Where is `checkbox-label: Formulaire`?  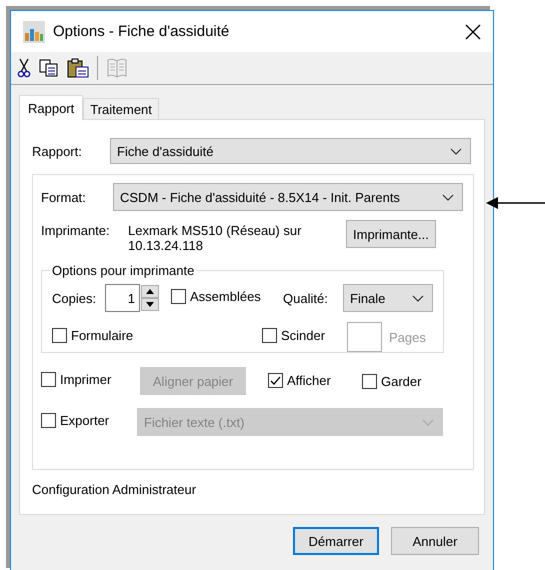
checkbox-label: Formulaire is located at coordinates (102, 335).